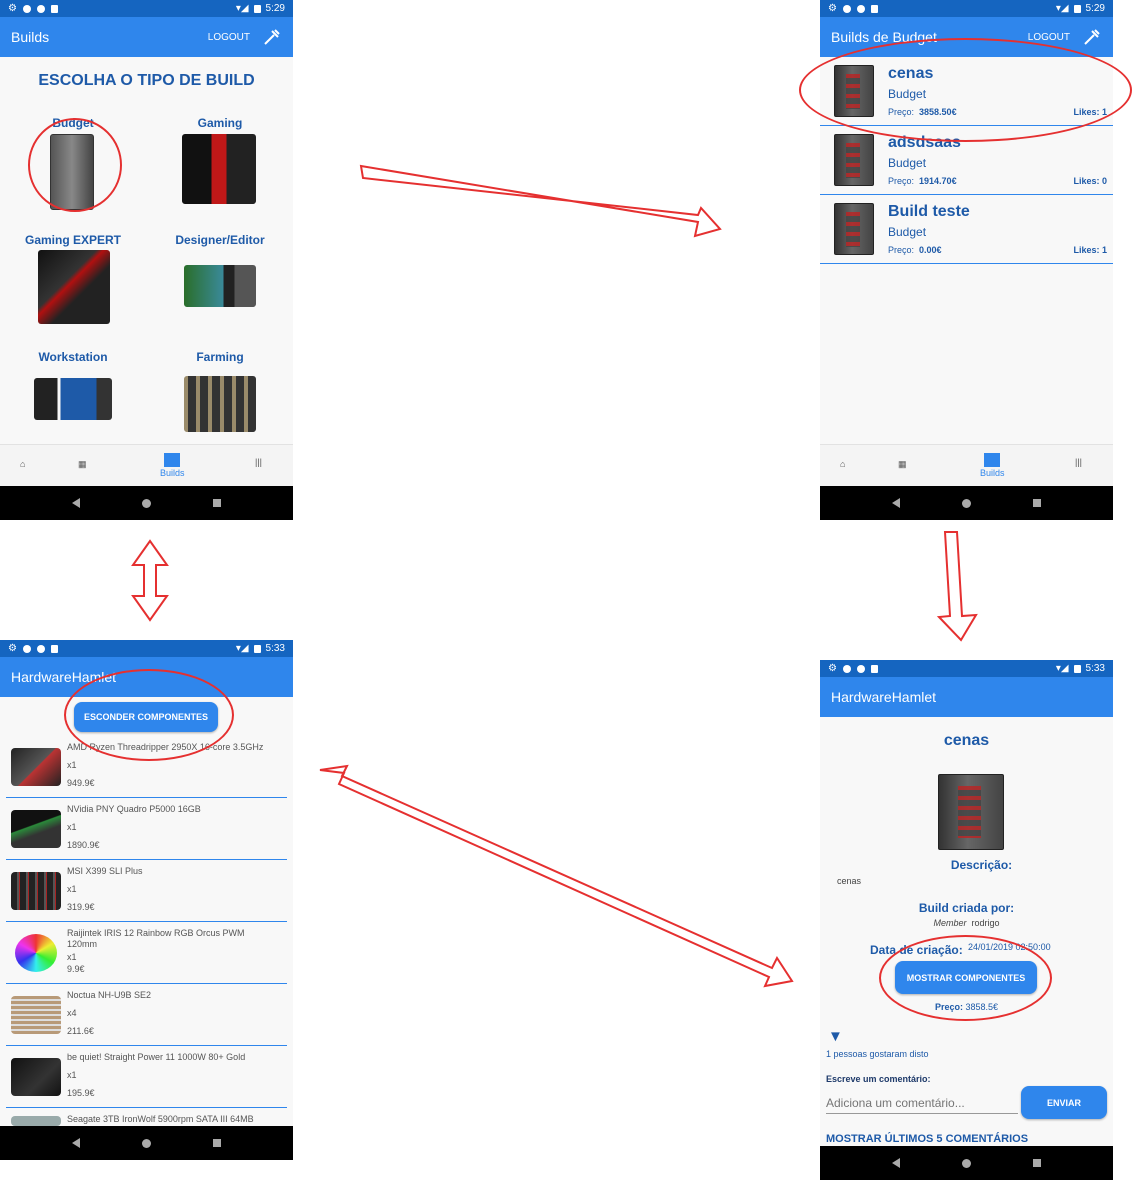 Image resolution: width=1132 pixels, height=1182 pixels. Describe the element at coordinates (966, 160) in the screenshot. I see `build-list-item: adsdsaas Budget Preço: 1914.70€ Likes: 0` at that location.